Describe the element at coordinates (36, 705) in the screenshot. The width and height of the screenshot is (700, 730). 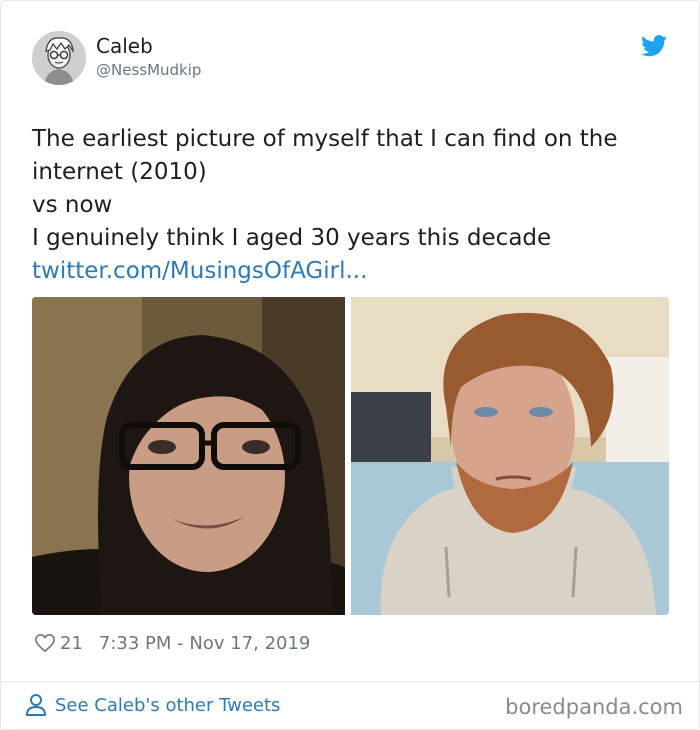
I see `person-icon` at that location.